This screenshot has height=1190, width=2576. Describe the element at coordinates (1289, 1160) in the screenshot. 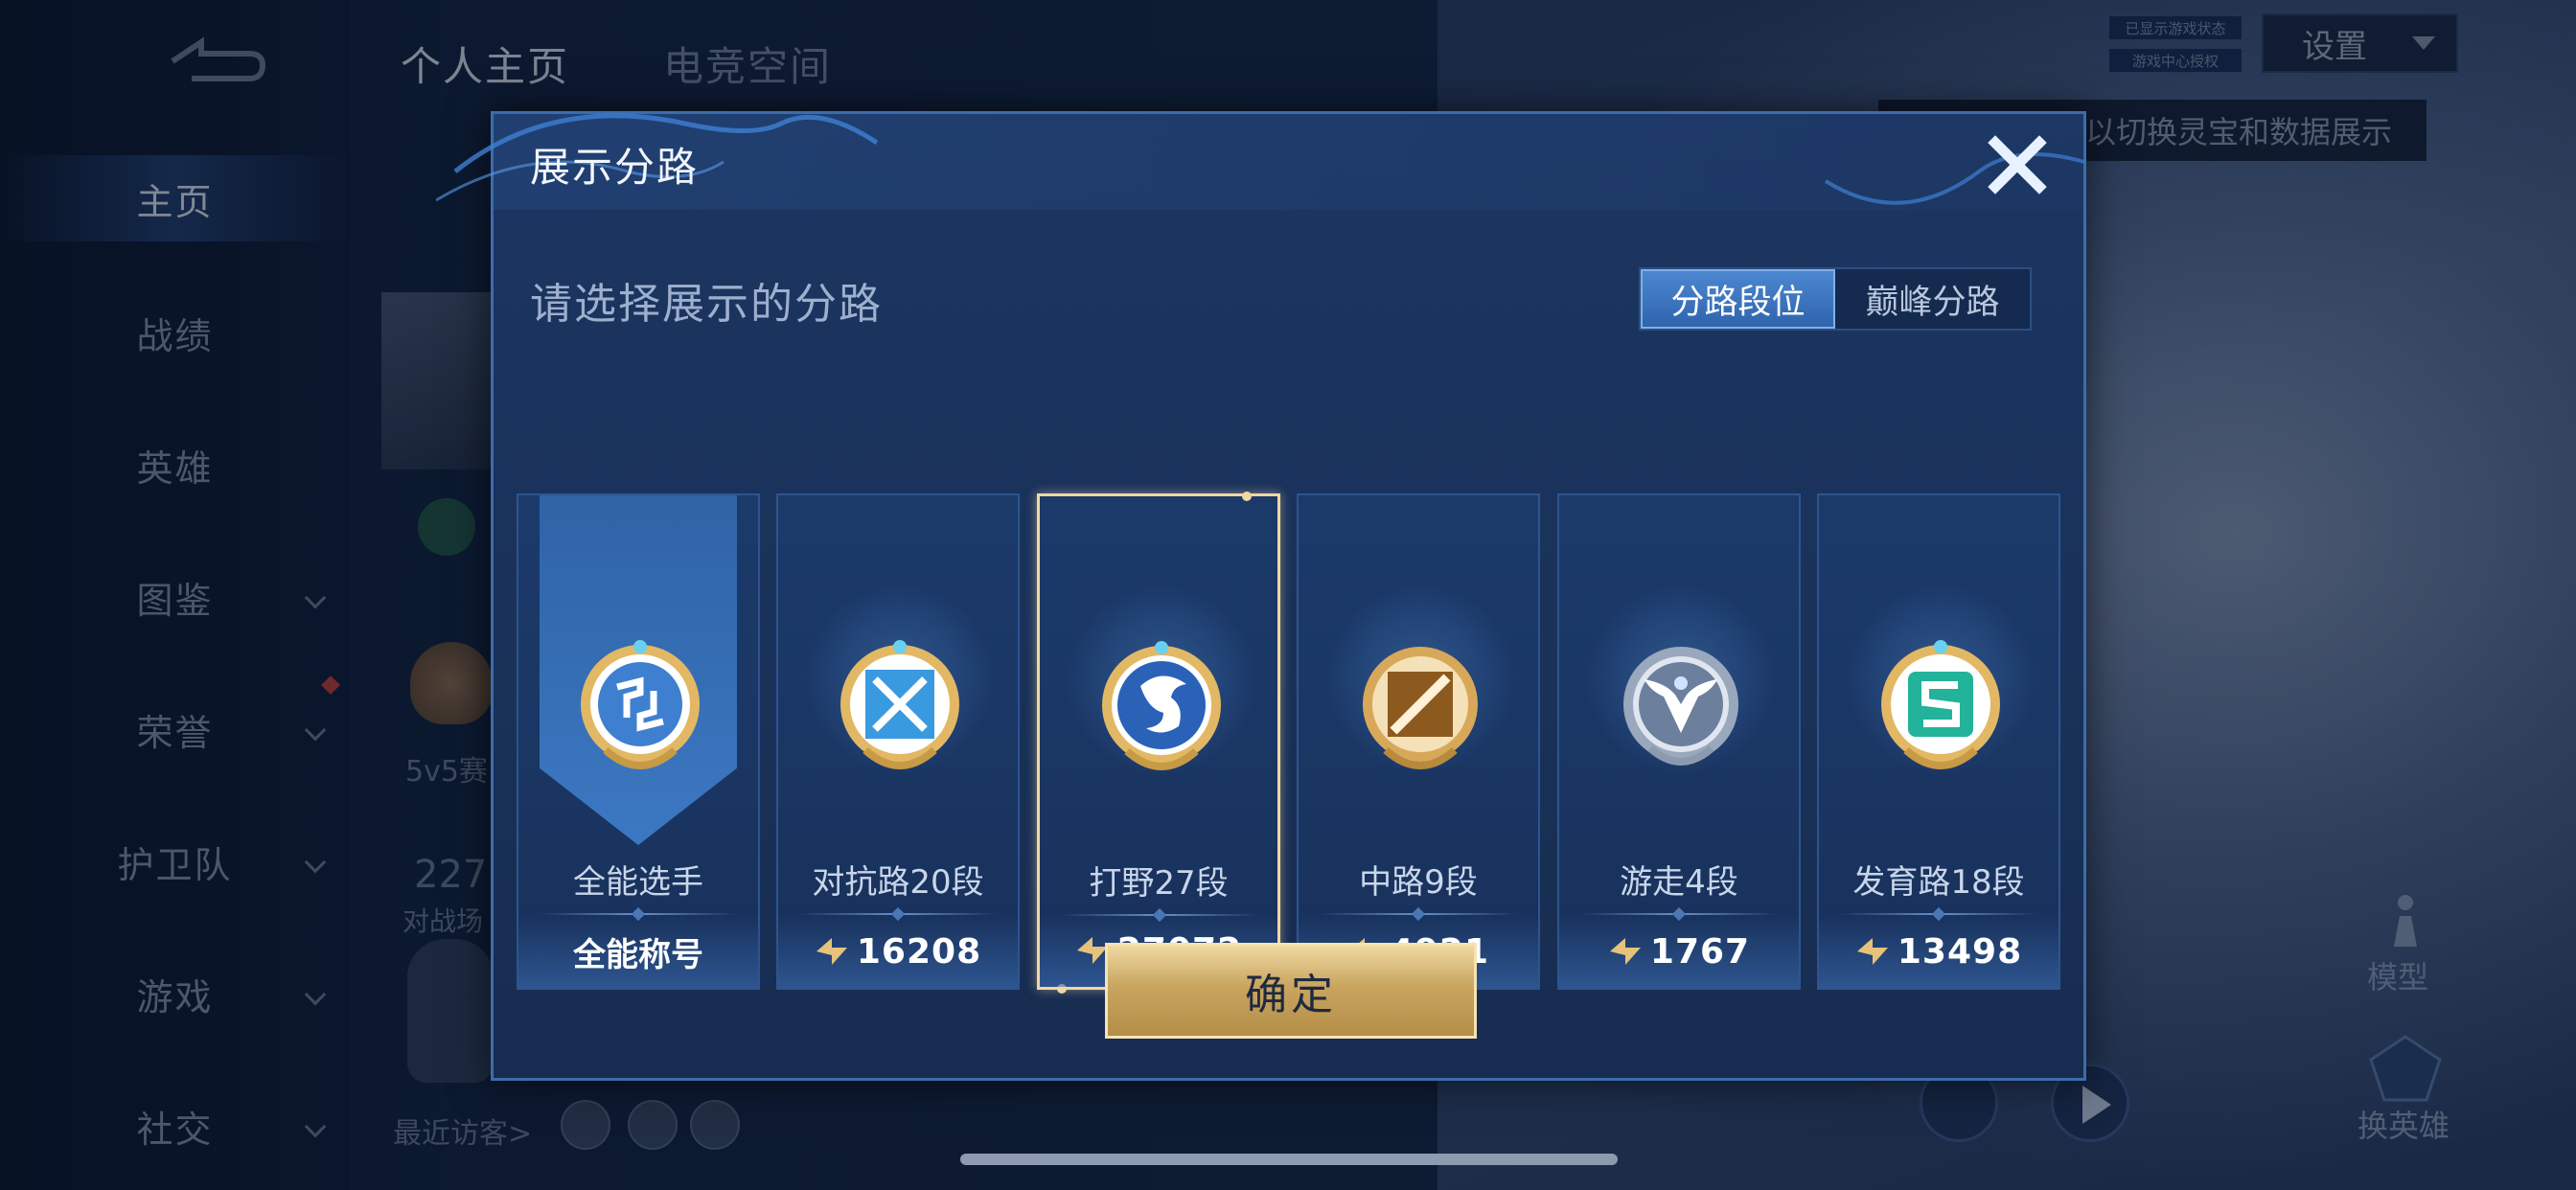

I see `home-indicator` at that location.